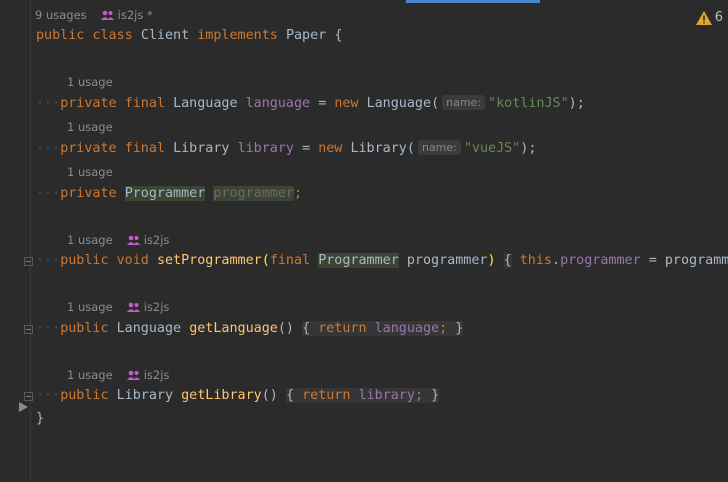  I want to click on usages-count: 9 usages, so click(61, 15).